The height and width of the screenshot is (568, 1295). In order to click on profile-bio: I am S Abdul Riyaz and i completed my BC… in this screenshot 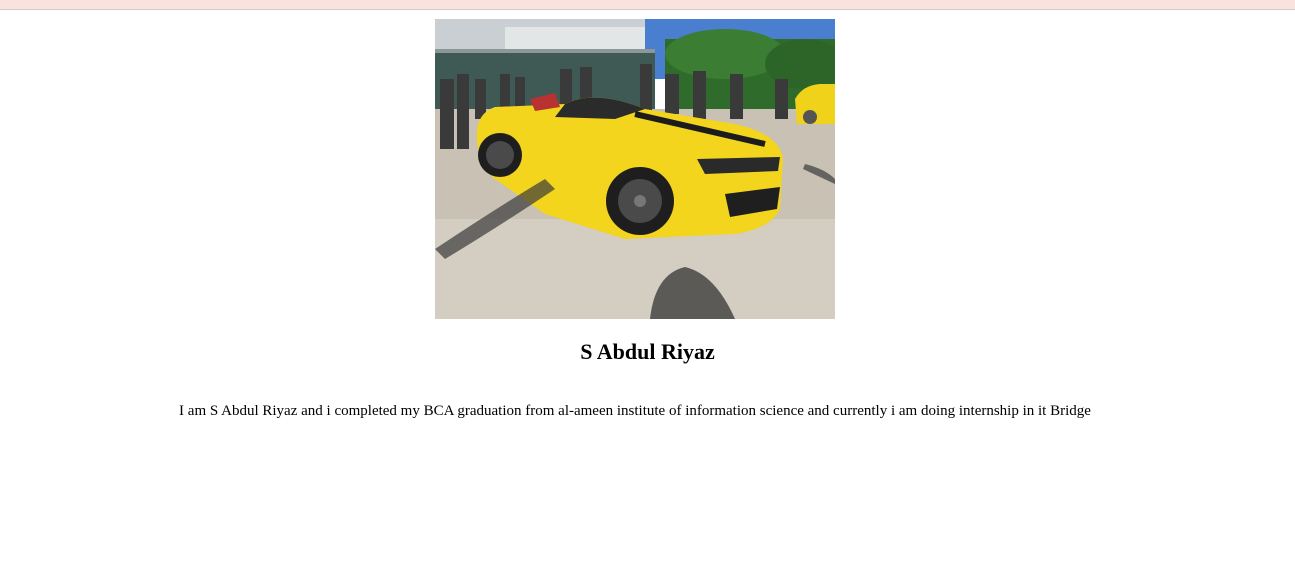, I will do `click(635, 411)`.